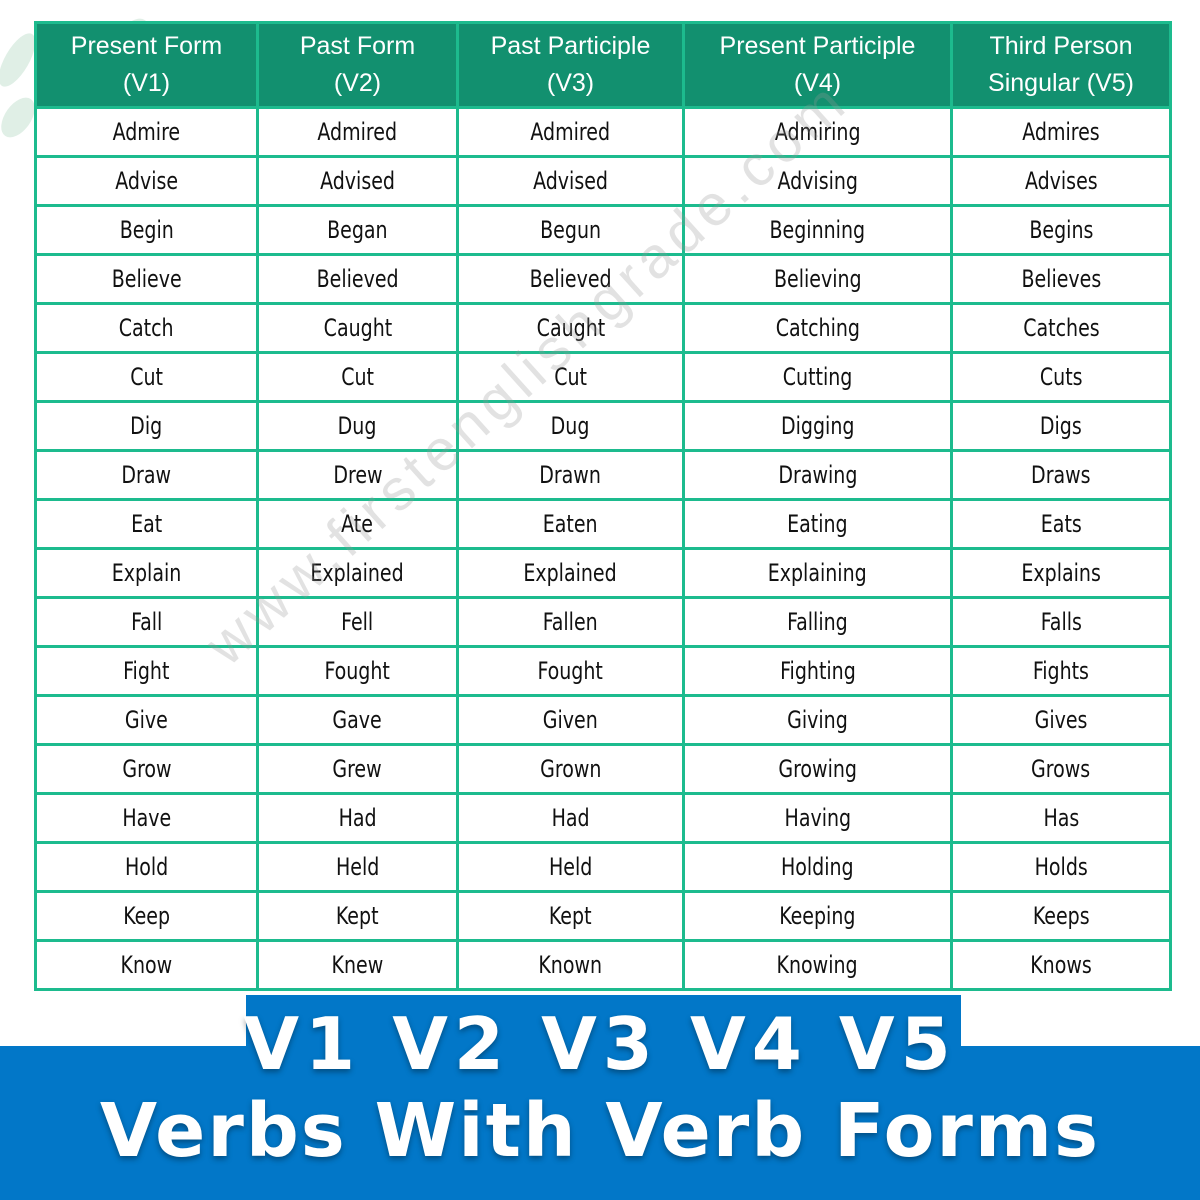 This screenshot has height=1200, width=1200. Describe the element at coordinates (817, 965) in the screenshot. I see `cell-text: Knowing` at that location.